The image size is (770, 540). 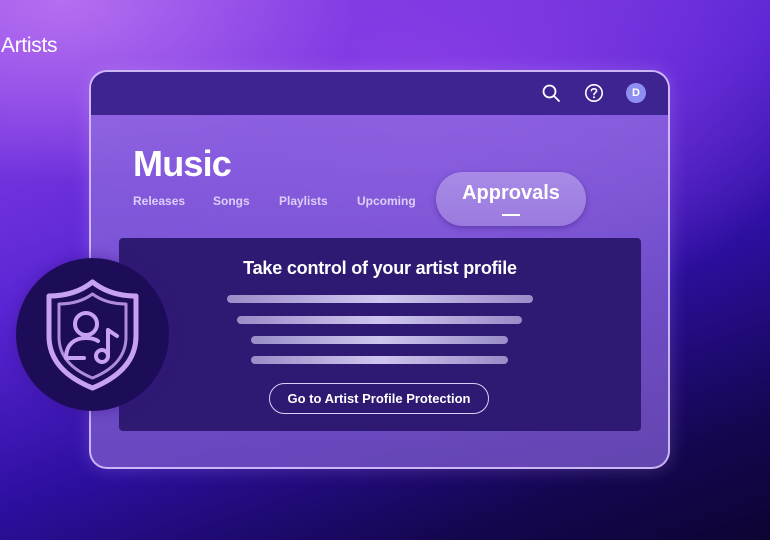 I want to click on help-icon, so click(x=594, y=93).